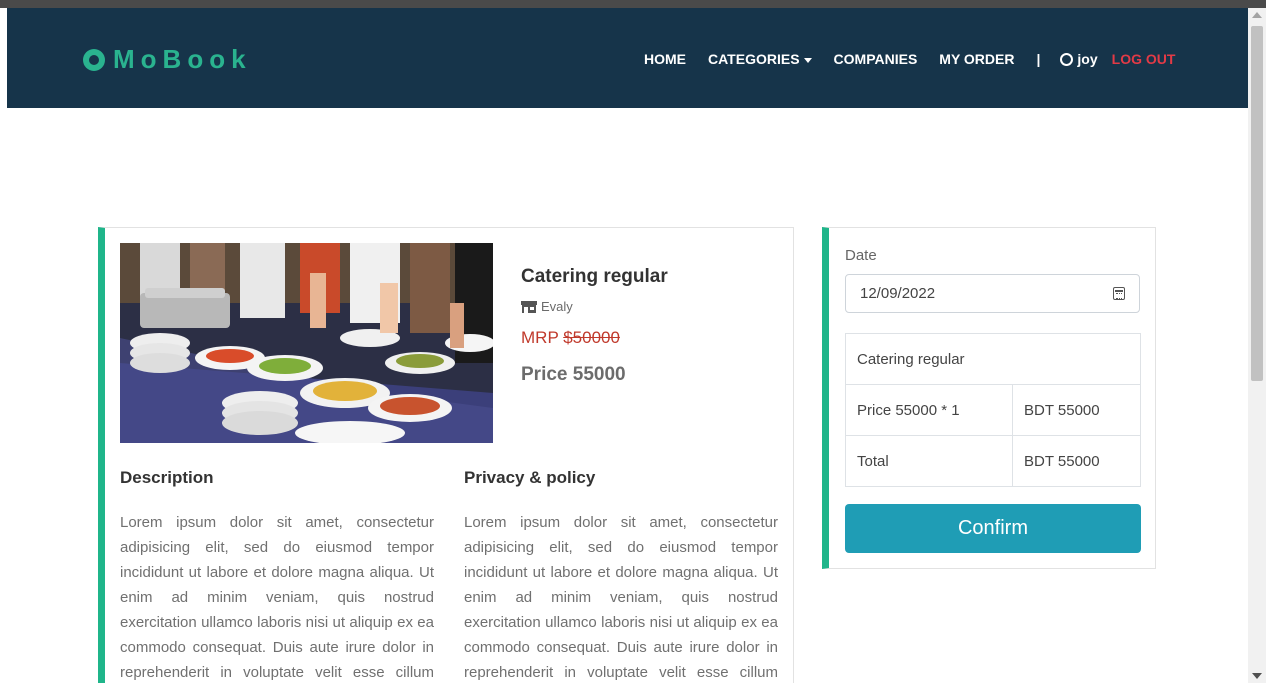 This screenshot has width=1266, height=683. Describe the element at coordinates (182, 59) in the screenshot. I see `brand-name: MoBook` at that location.